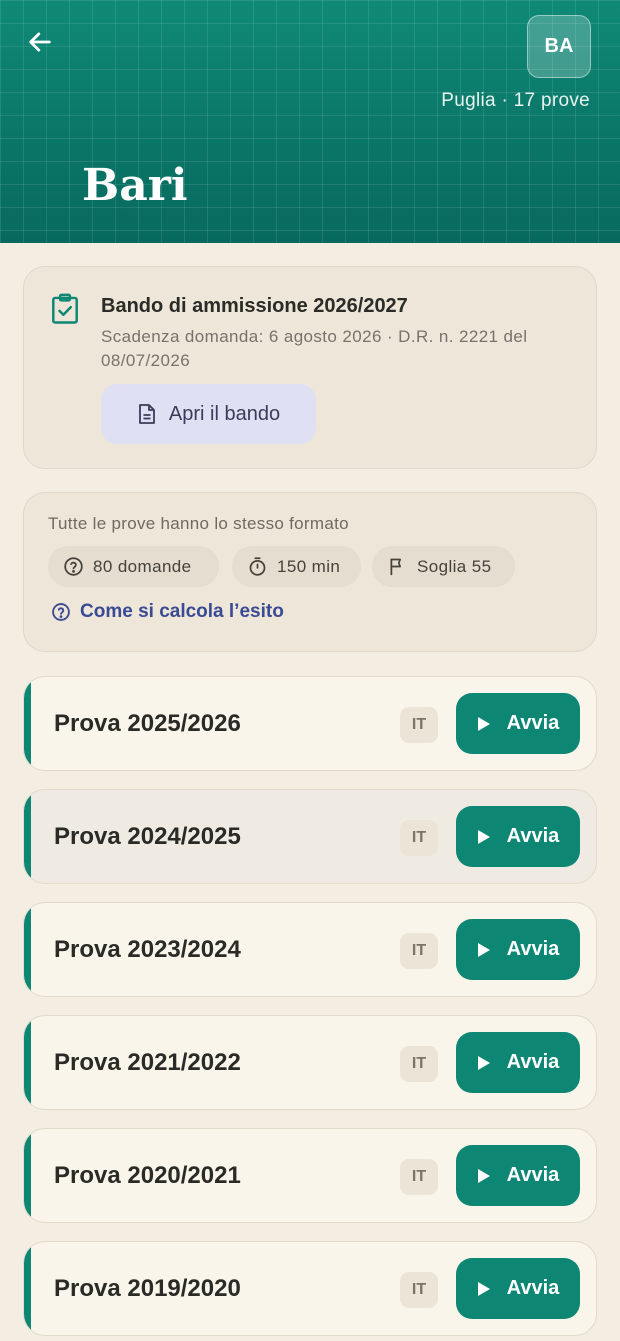 The width and height of the screenshot is (620, 1341). What do you see at coordinates (65, 311) in the screenshot?
I see `clipboard-check-icon` at bounding box center [65, 311].